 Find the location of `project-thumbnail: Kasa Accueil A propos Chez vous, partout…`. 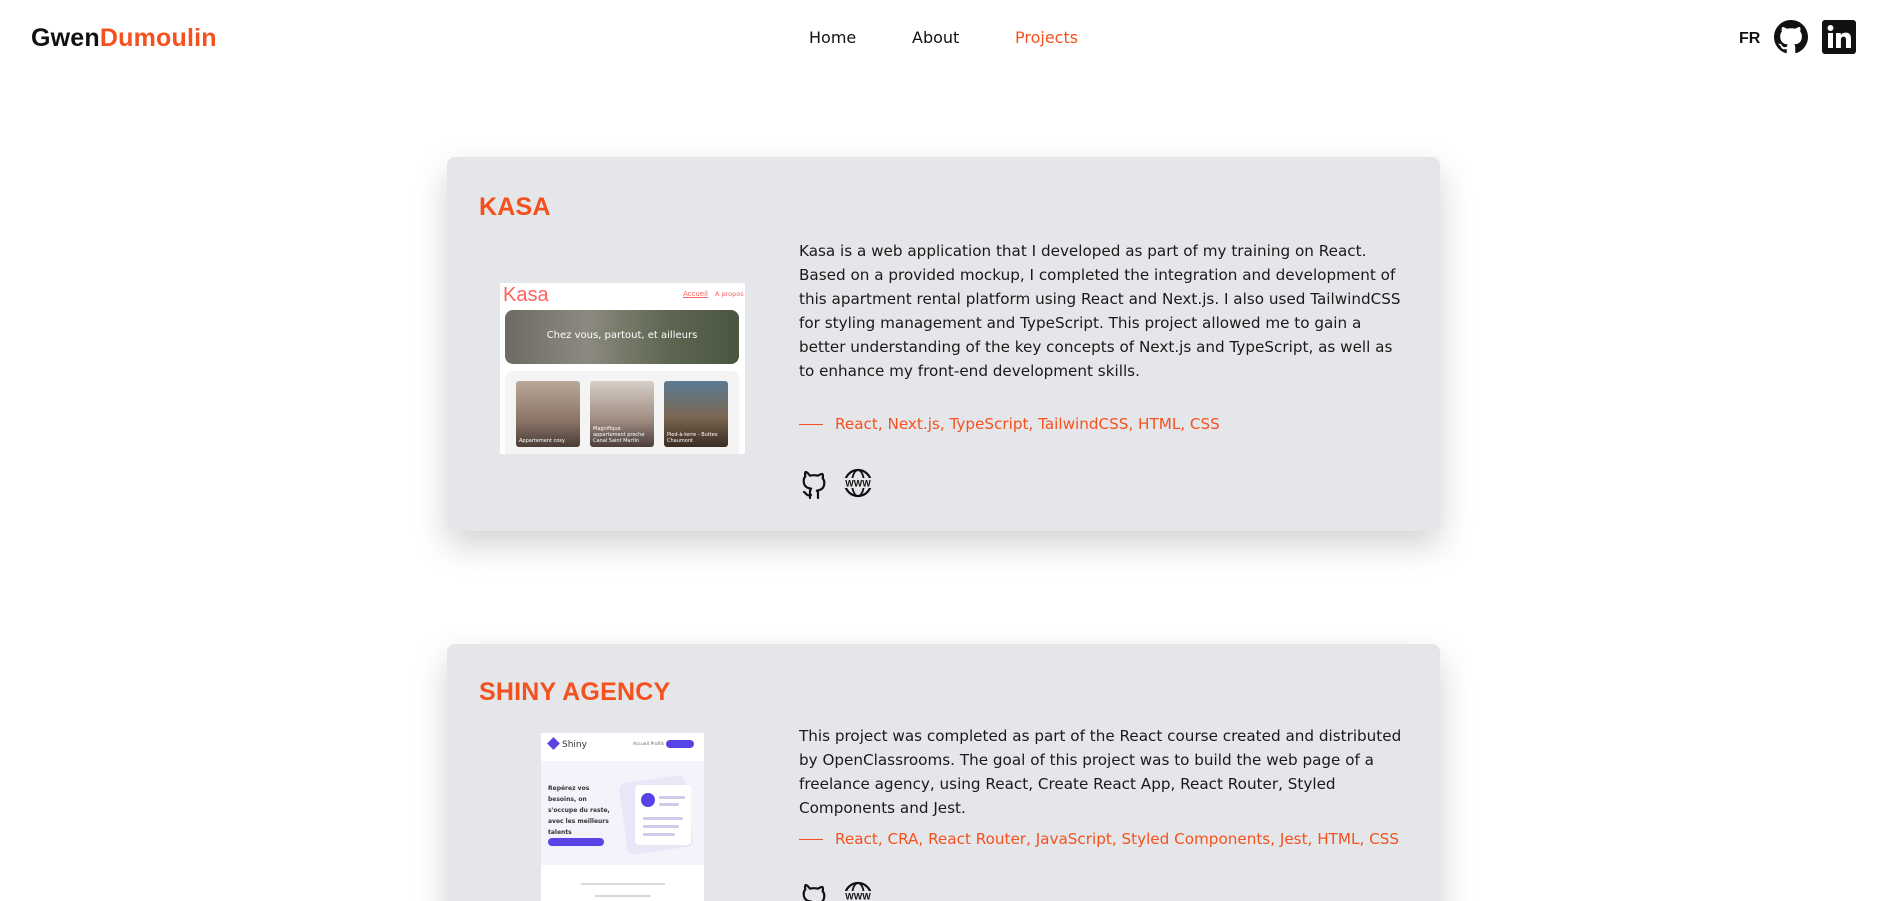

project-thumbnail: Kasa Accueil A propos Chez vous, partout… is located at coordinates (622, 368).